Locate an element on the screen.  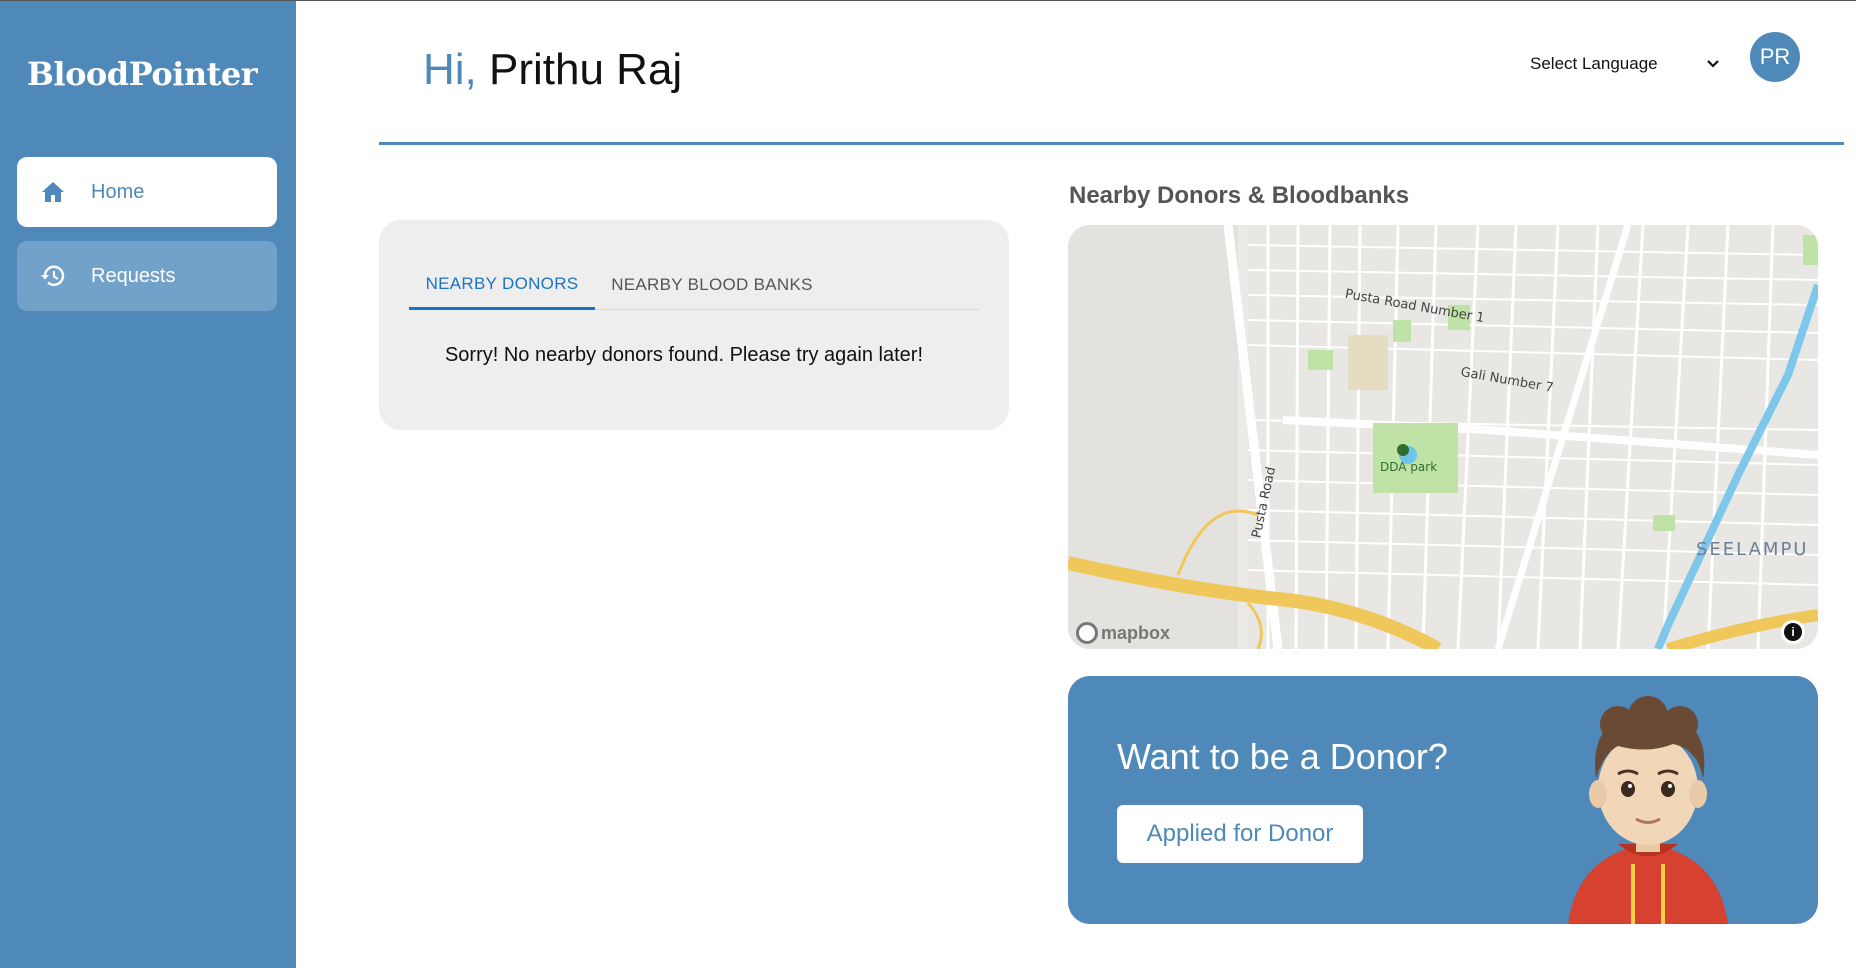
map-info-button: i is located at coordinates (1793, 632).